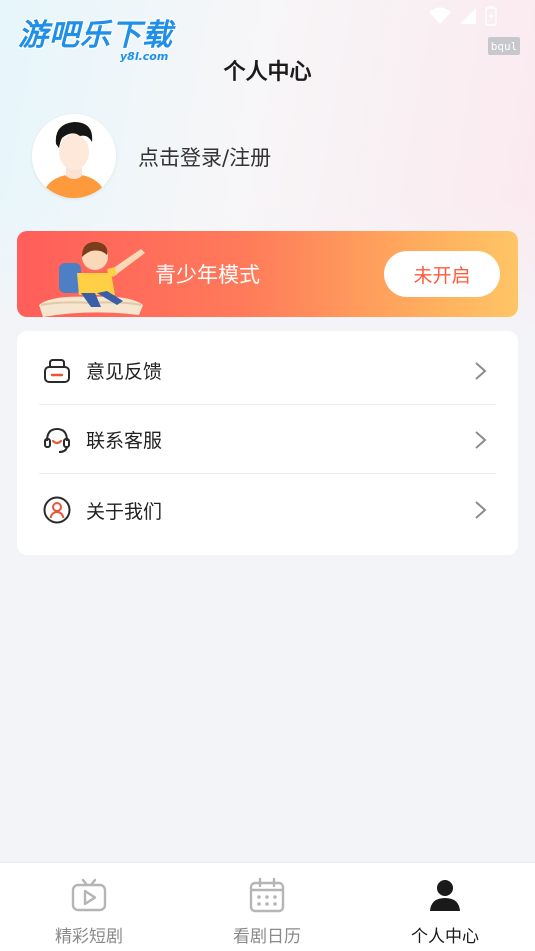 The image size is (535, 951). Describe the element at coordinates (95, 35) in the screenshot. I see `watermark-text: 游吧乐下载` at that location.